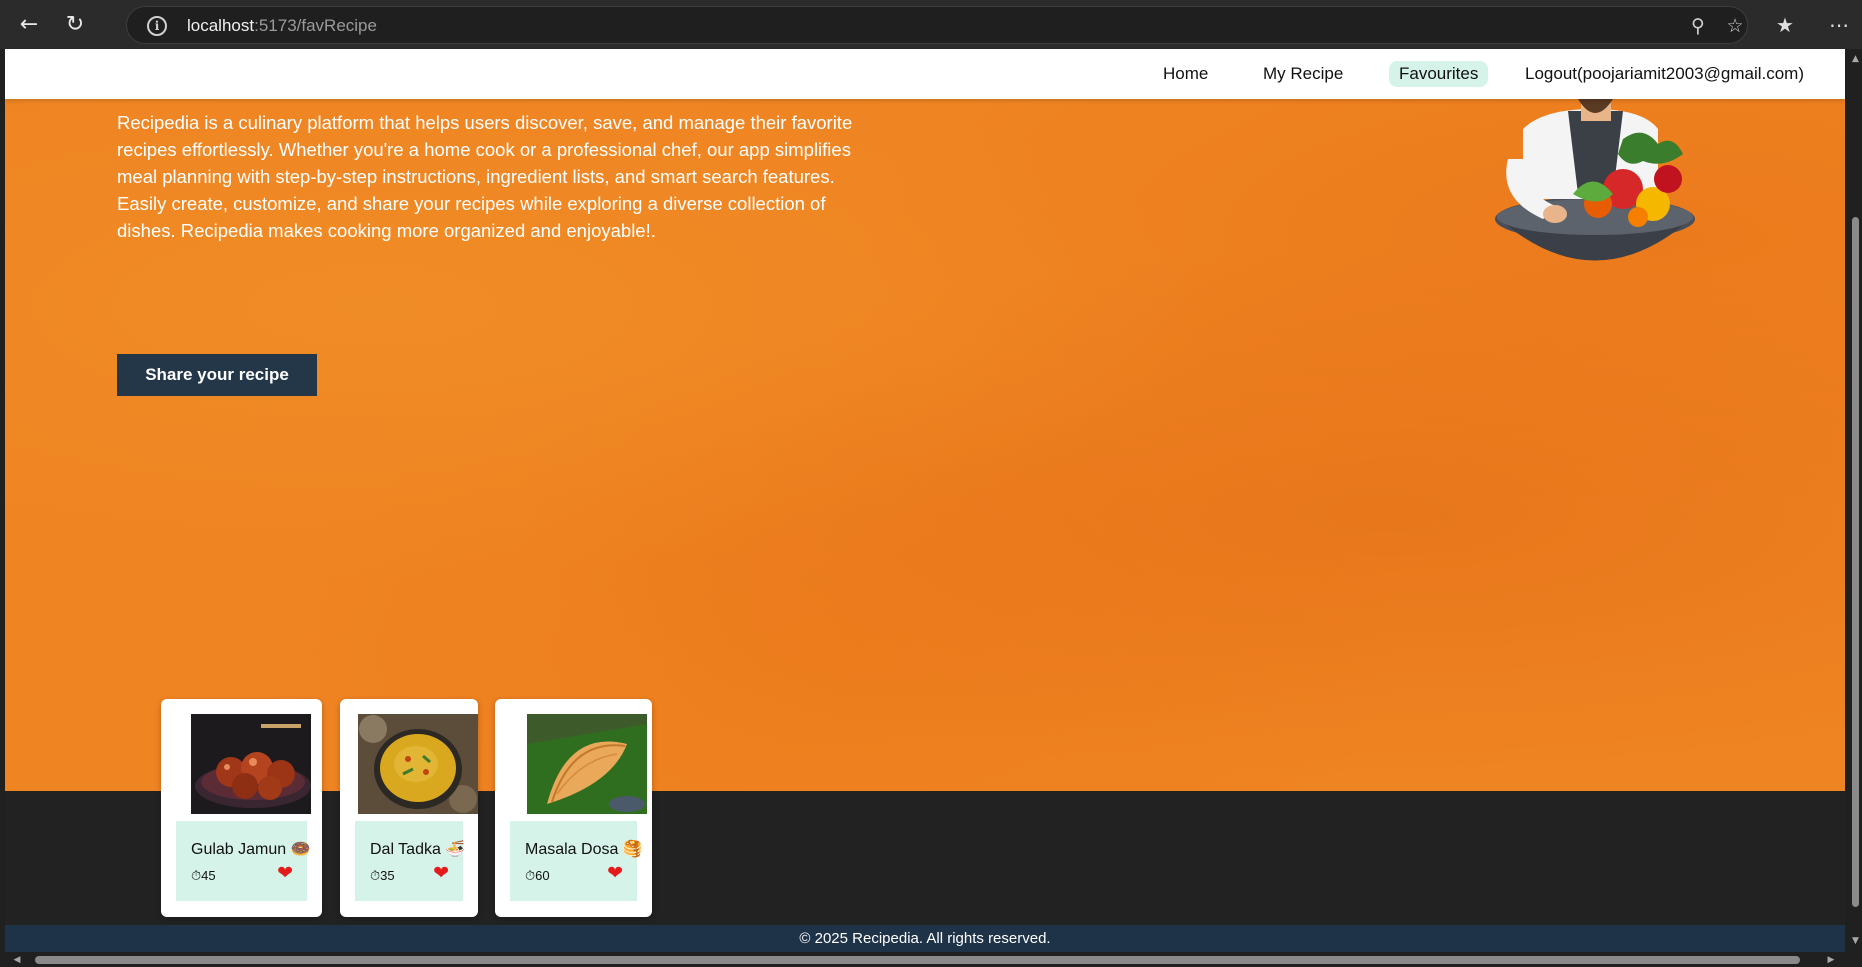 The height and width of the screenshot is (967, 1862). What do you see at coordinates (243, 861) in the screenshot?
I see `recipe-card-body: Gulab Jamun 🍩 ⏱45 ❤` at bounding box center [243, 861].